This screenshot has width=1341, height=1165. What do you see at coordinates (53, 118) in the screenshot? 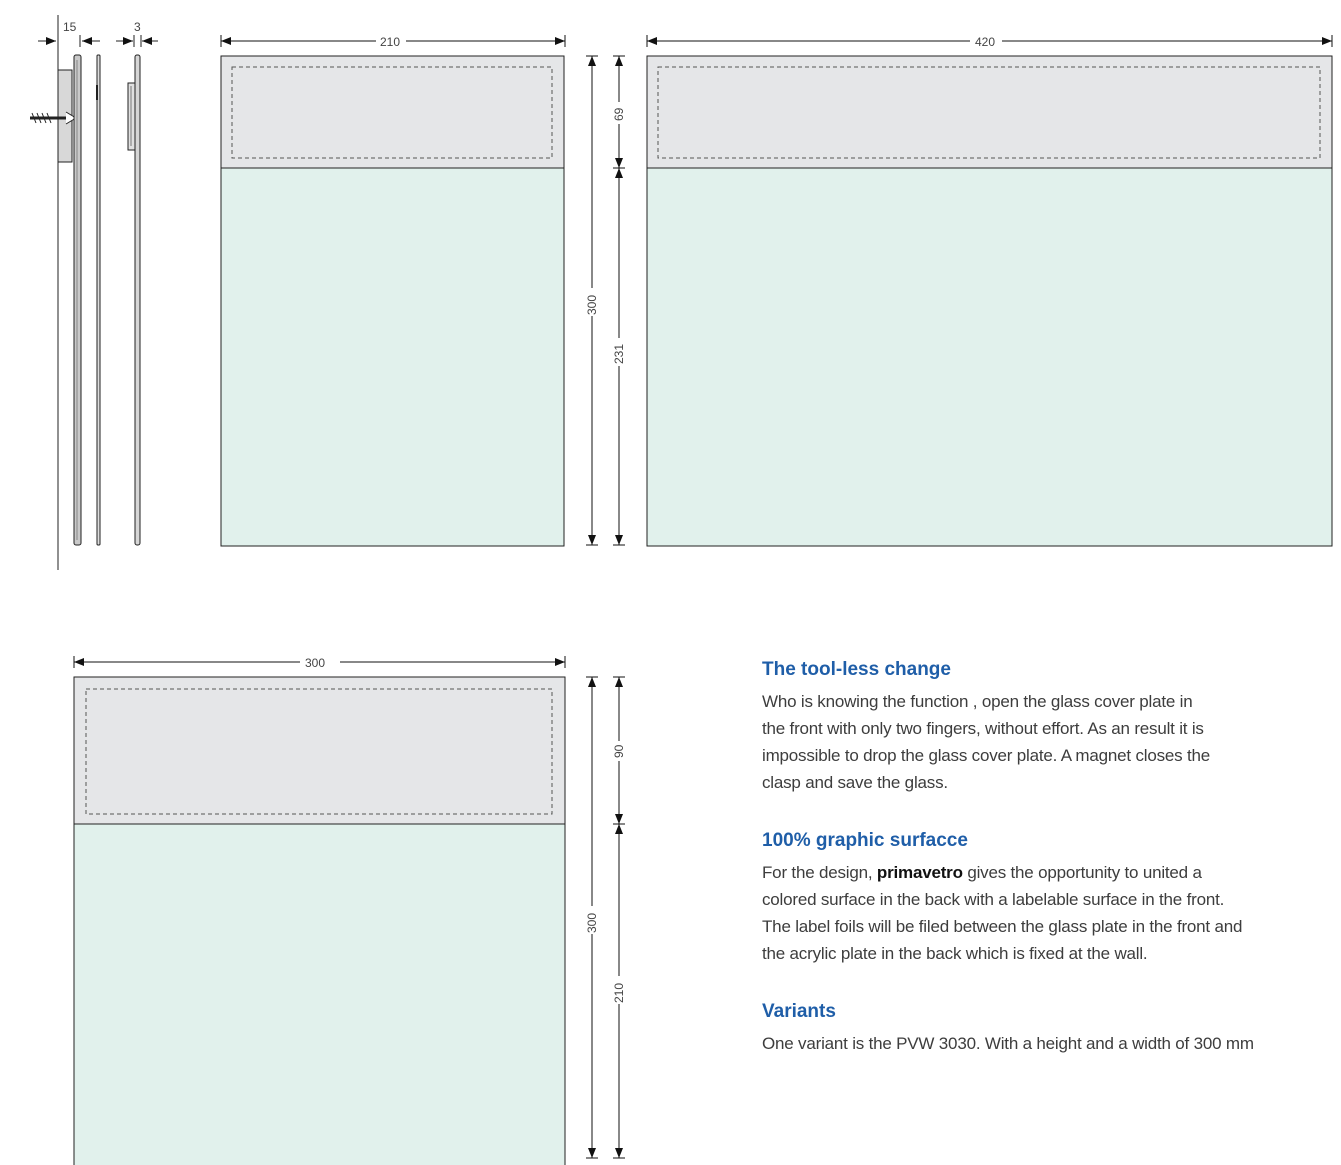
I see `screw-icon` at bounding box center [53, 118].